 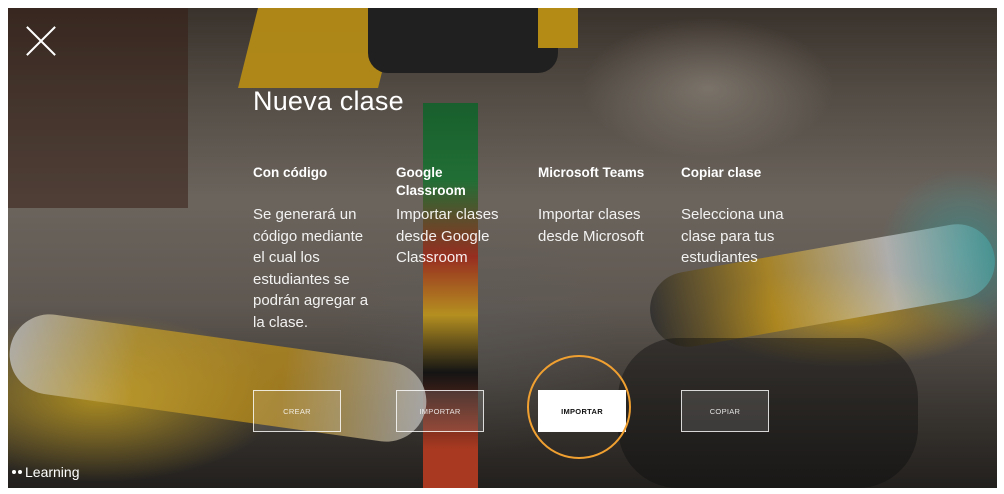 I want to click on highlight-ring, so click(x=579, y=407).